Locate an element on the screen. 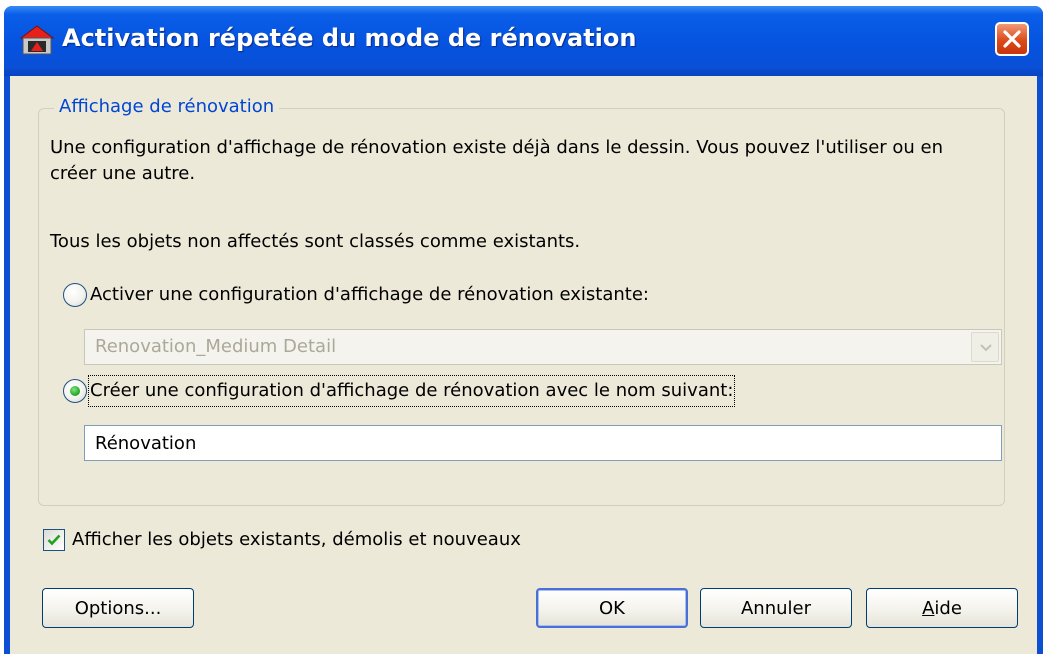 The width and height of the screenshot is (1047, 656). radio-selected-dot is located at coordinates (75, 391).